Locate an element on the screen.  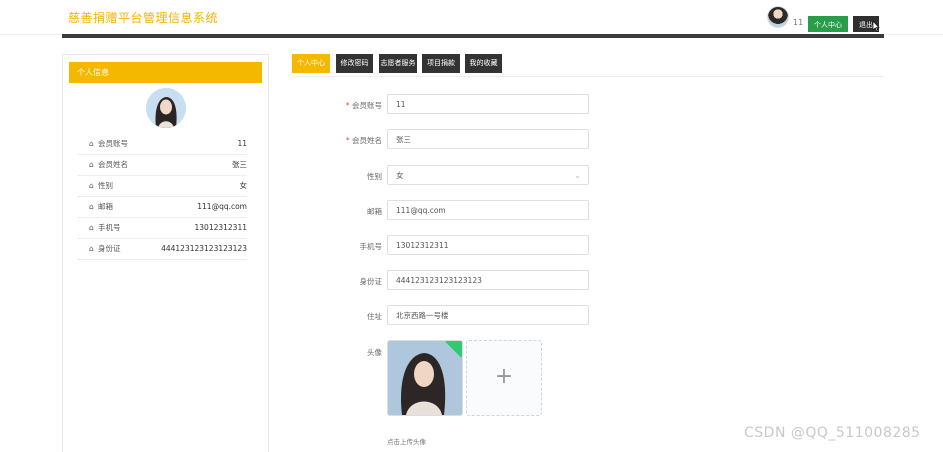
top-username: 11 is located at coordinates (798, 22).